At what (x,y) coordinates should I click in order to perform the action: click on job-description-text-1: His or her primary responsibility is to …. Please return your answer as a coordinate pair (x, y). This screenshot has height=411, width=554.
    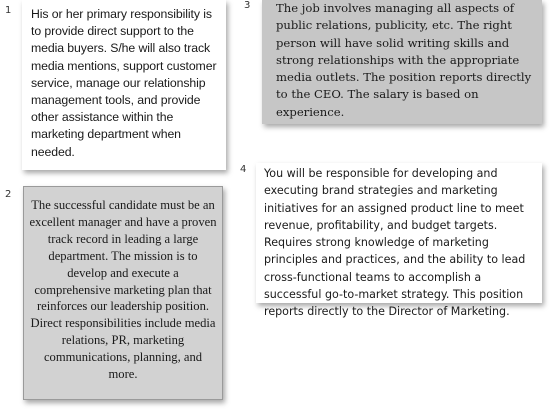
    Looking at the image, I should click on (124, 83).